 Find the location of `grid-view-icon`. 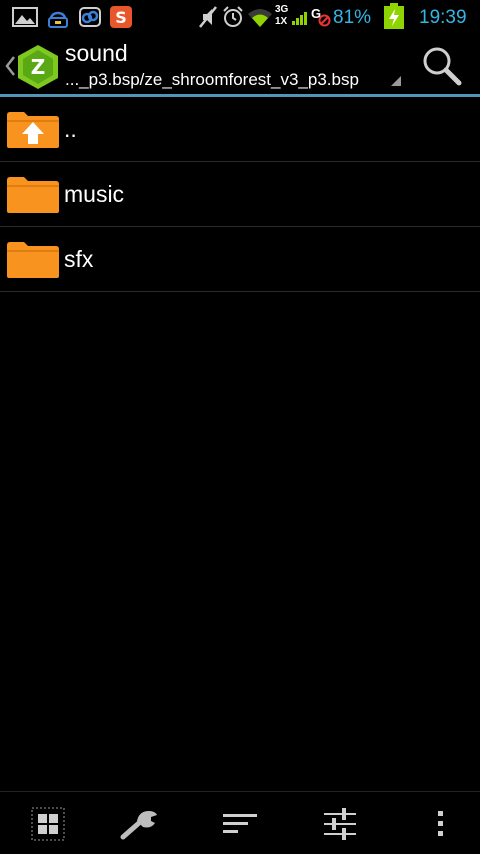

grid-view-icon is located at coordinates (48, 823).